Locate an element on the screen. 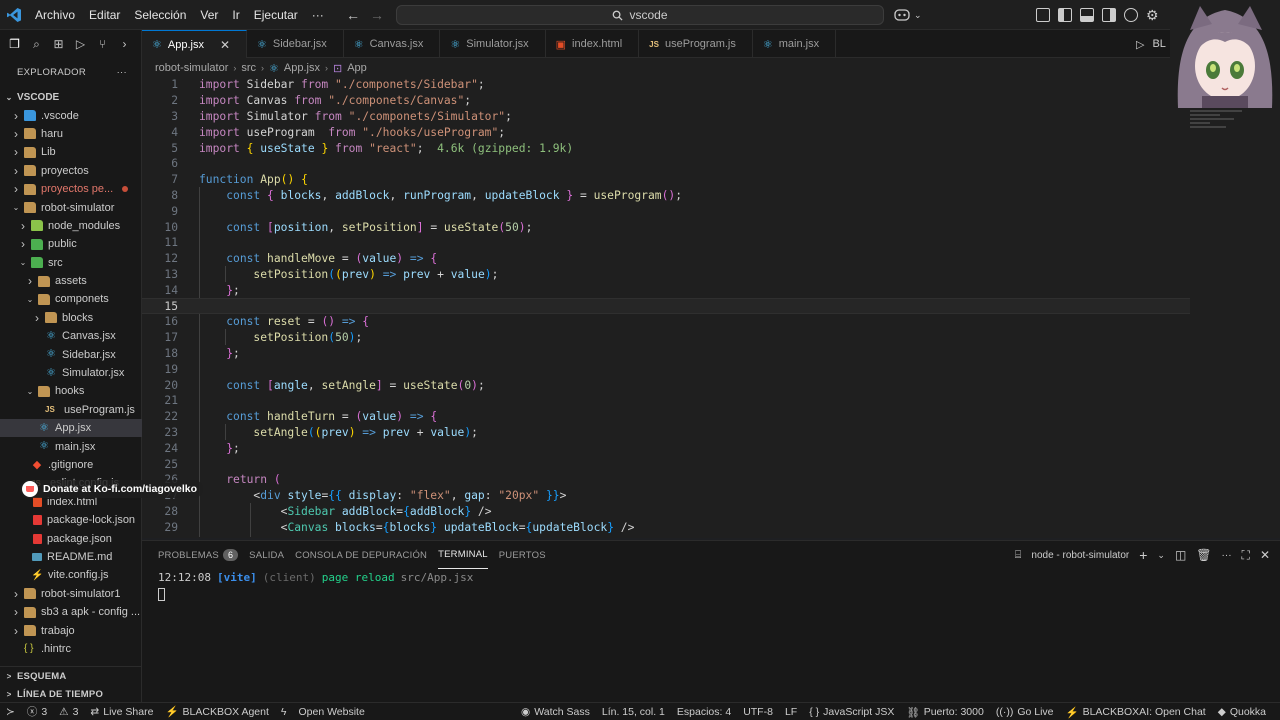  status-espacios-4: Espacios: 4 is located at coordinates (704, 711).